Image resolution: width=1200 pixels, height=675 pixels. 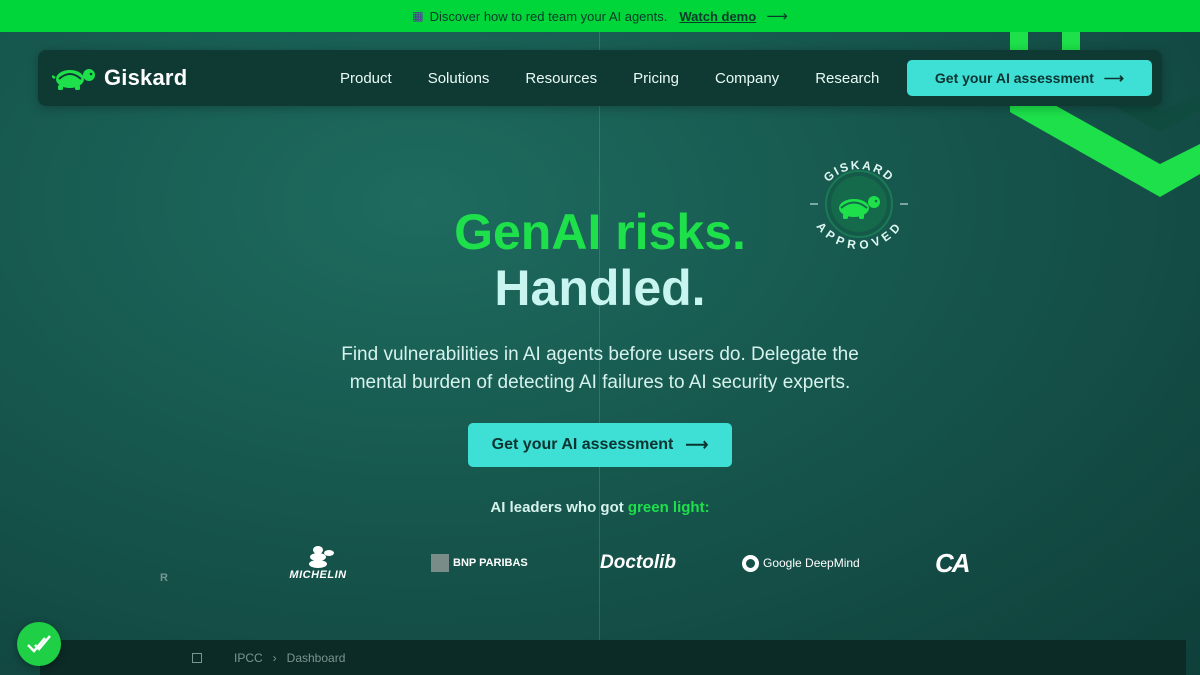 I want to click on nav-product: Product, so click(x=366, y=78).